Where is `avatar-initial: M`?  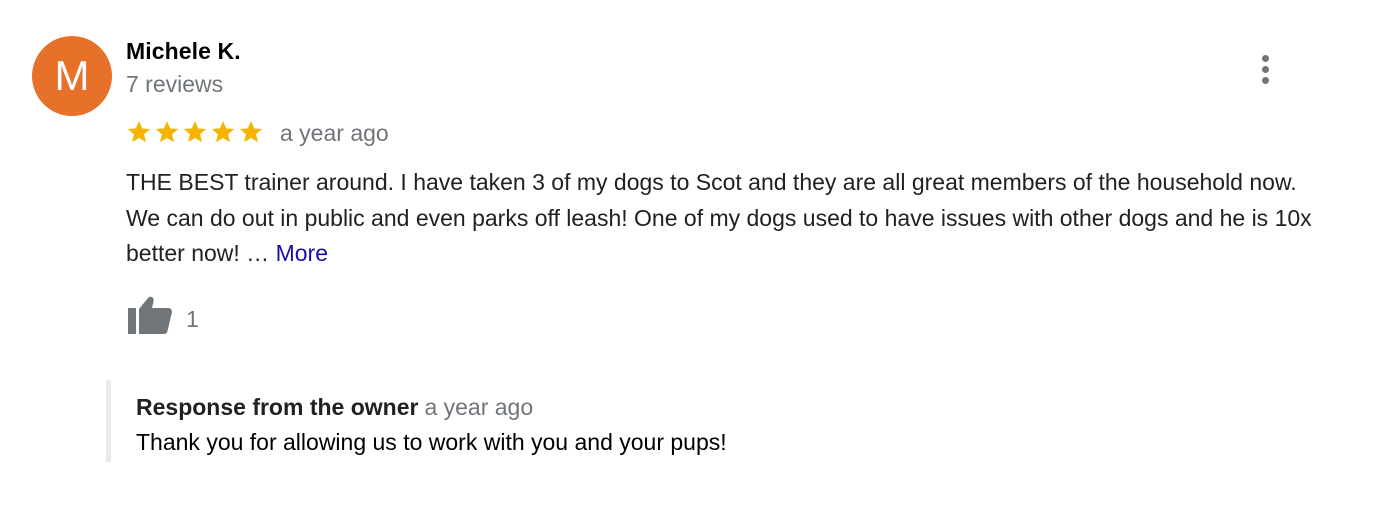
avatar-initial: M is located at coordinates (72, 75).